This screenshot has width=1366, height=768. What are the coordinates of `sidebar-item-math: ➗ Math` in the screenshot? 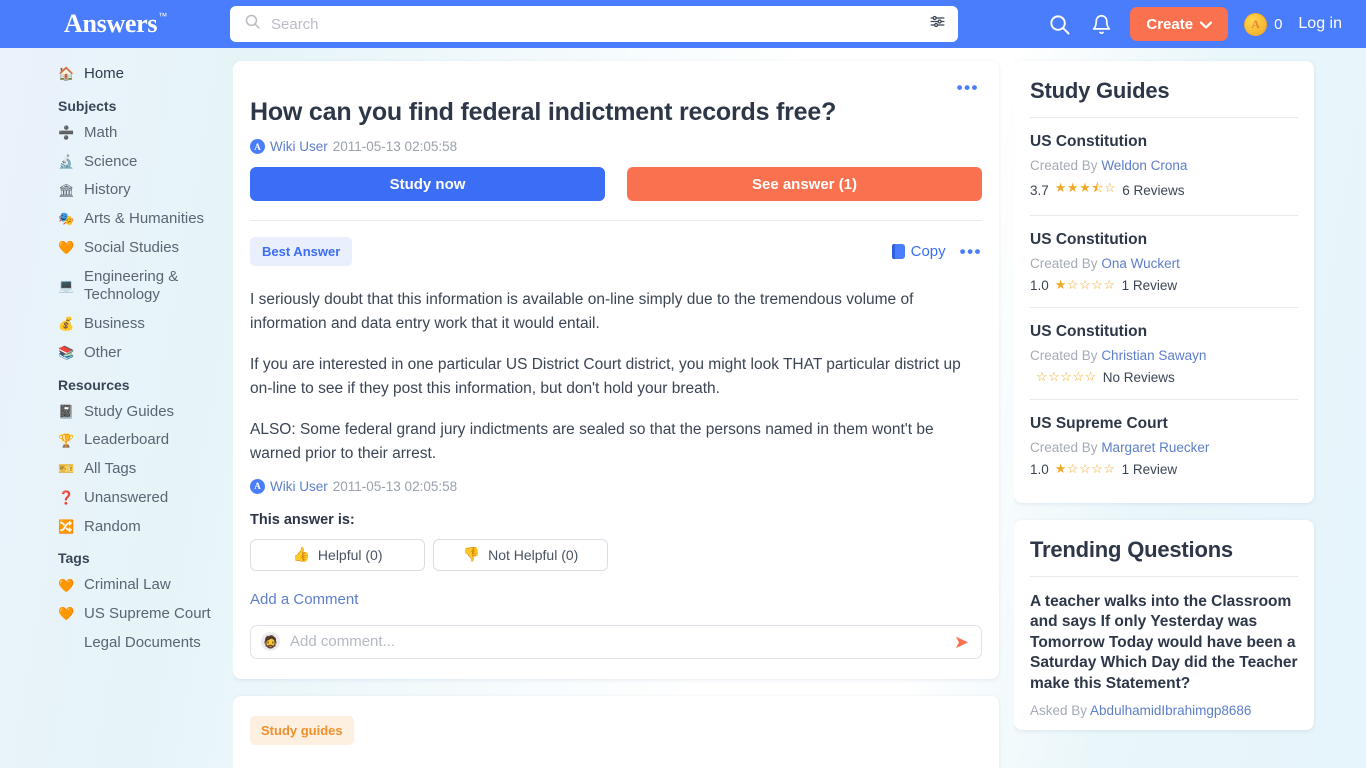 It's located at (116, 133).